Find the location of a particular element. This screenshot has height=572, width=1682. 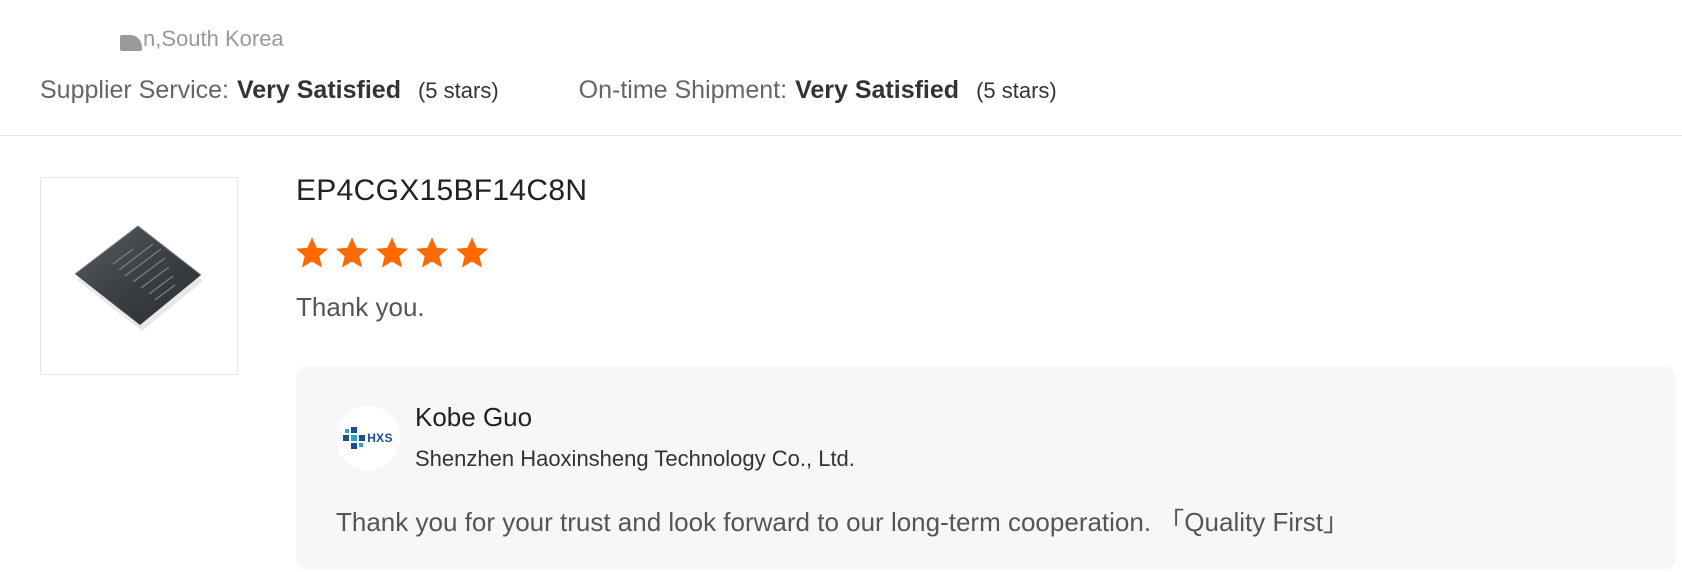

product-image is located at coordinates (139, 276).